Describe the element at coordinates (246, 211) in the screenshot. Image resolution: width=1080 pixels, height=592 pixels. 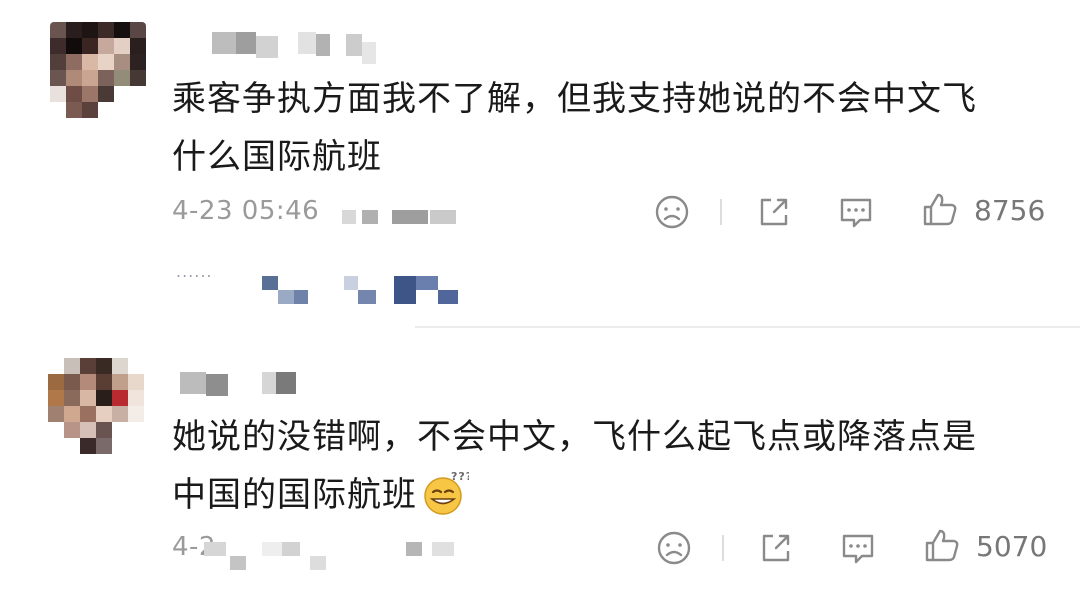
I see `timestamp: 4-23 05:46` at that location.